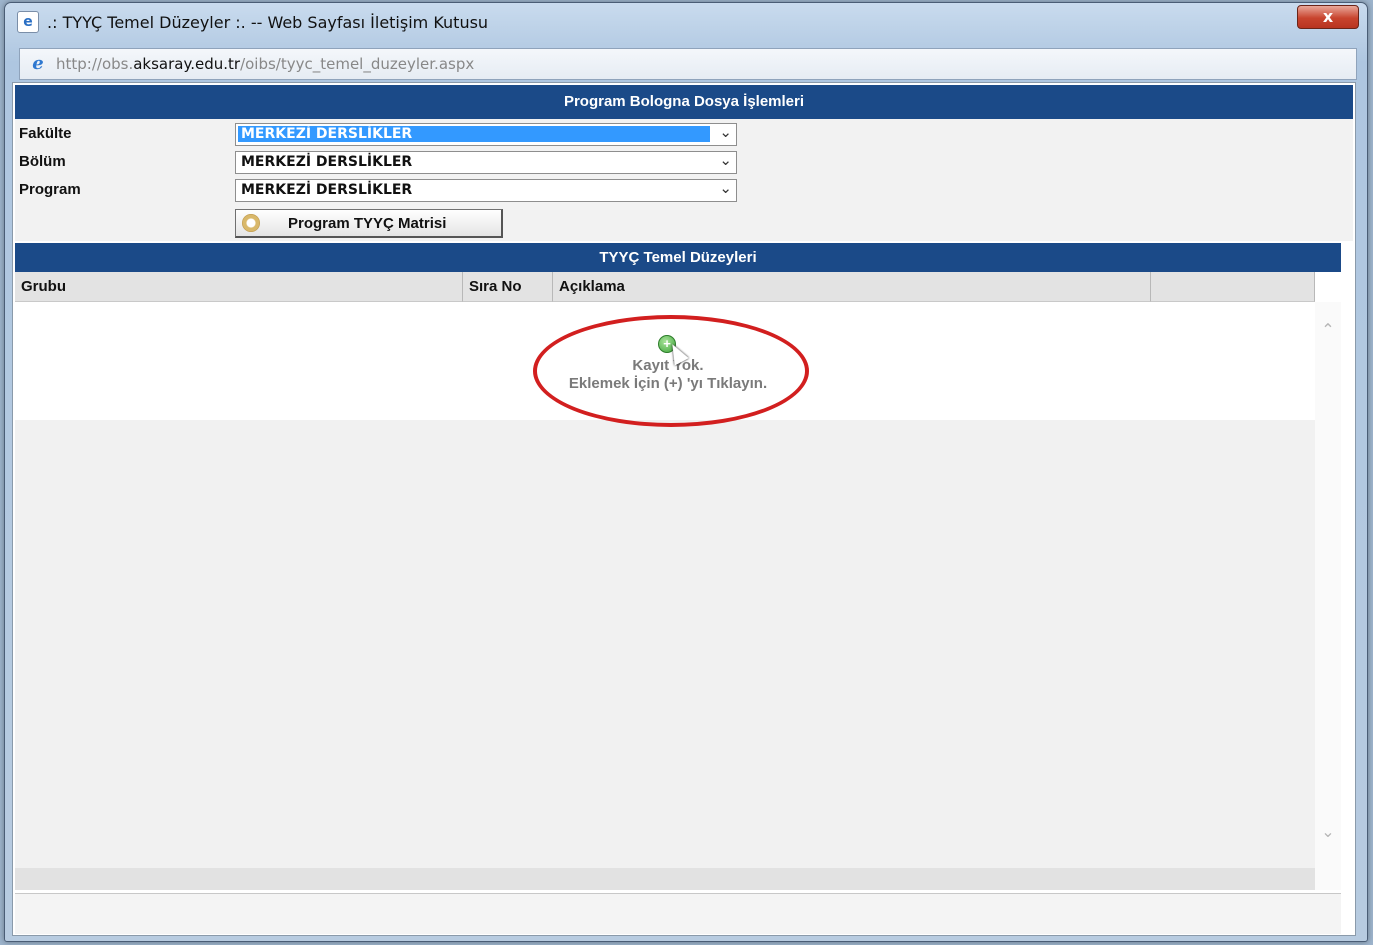  I want to click on faculty-value: MERKEZİ DERSLİKLER, so click(474, 134).